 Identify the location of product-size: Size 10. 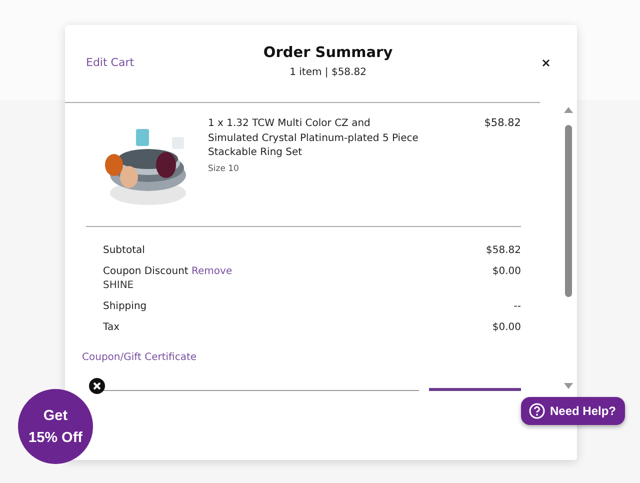
(224, 169).